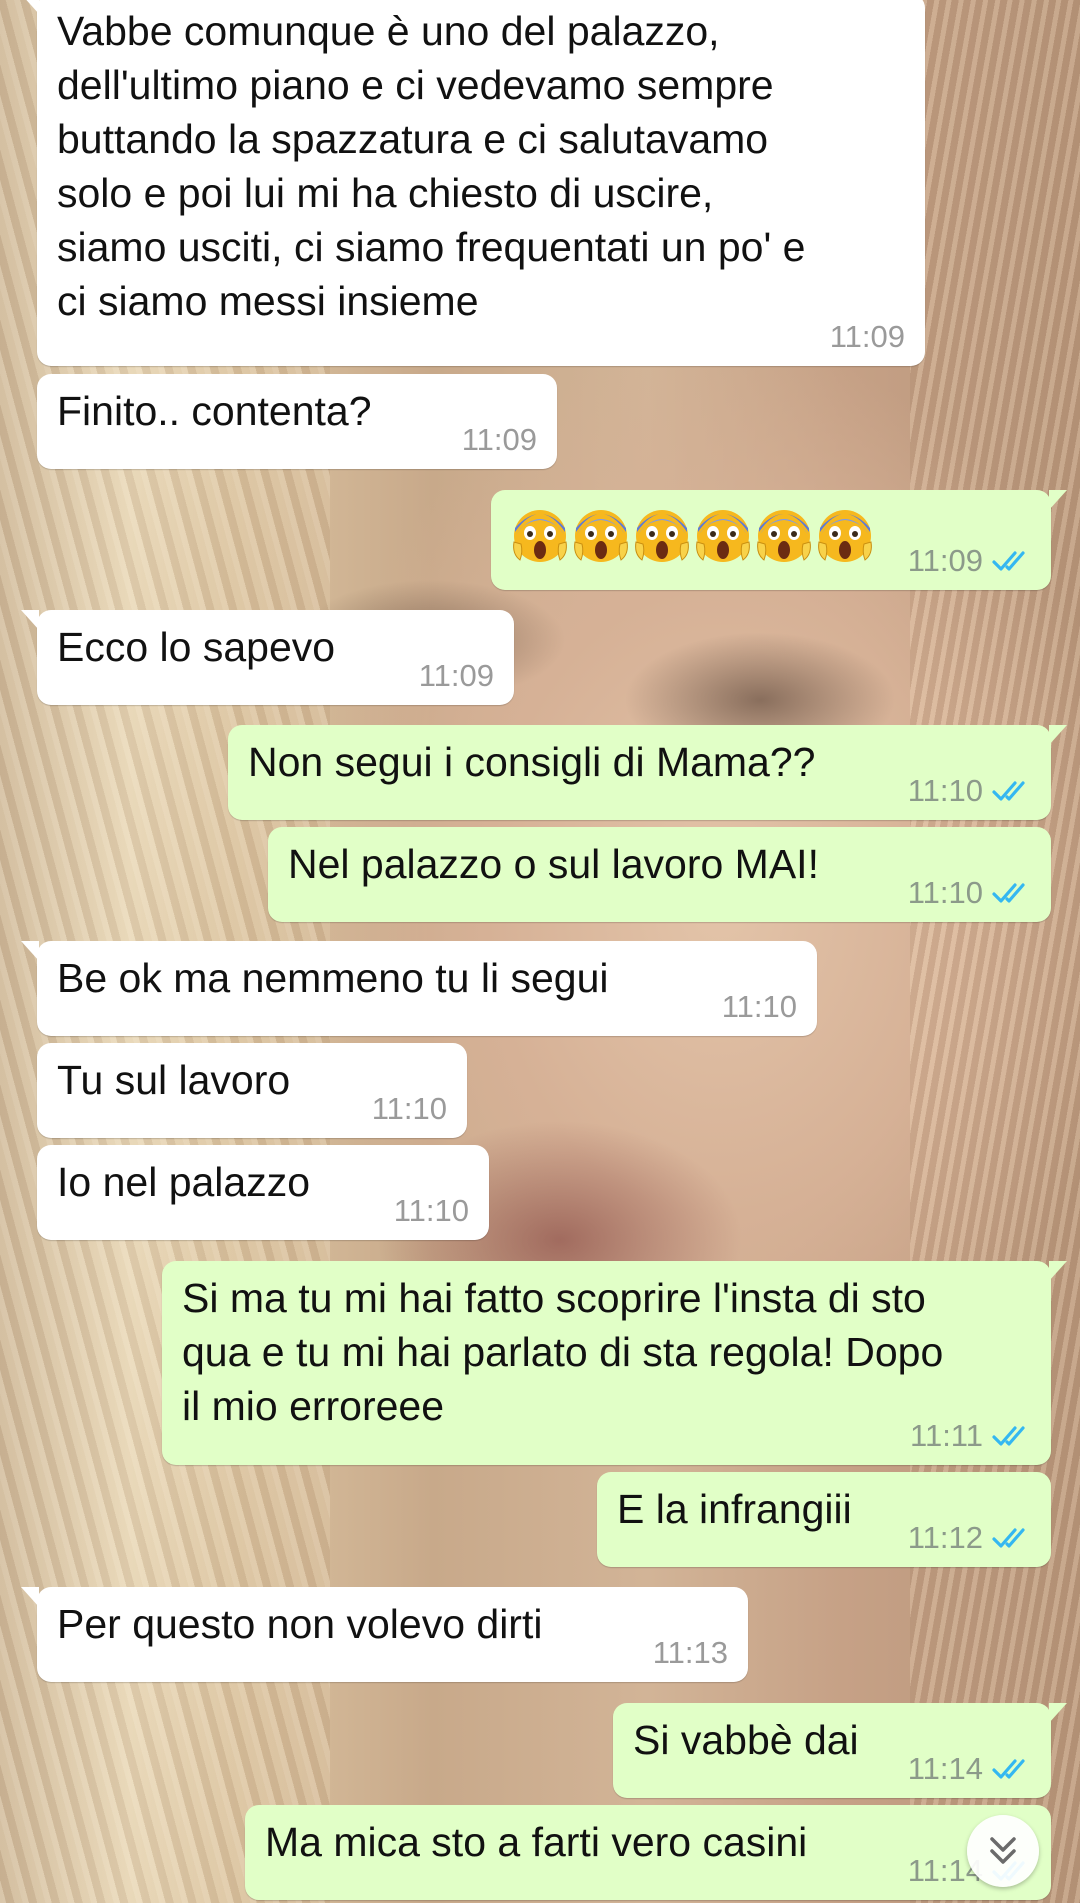  I want to click on message-bubble-outgoing: Nel palazzo o sul lavoro MAI! 11:10, so click(659, 874).